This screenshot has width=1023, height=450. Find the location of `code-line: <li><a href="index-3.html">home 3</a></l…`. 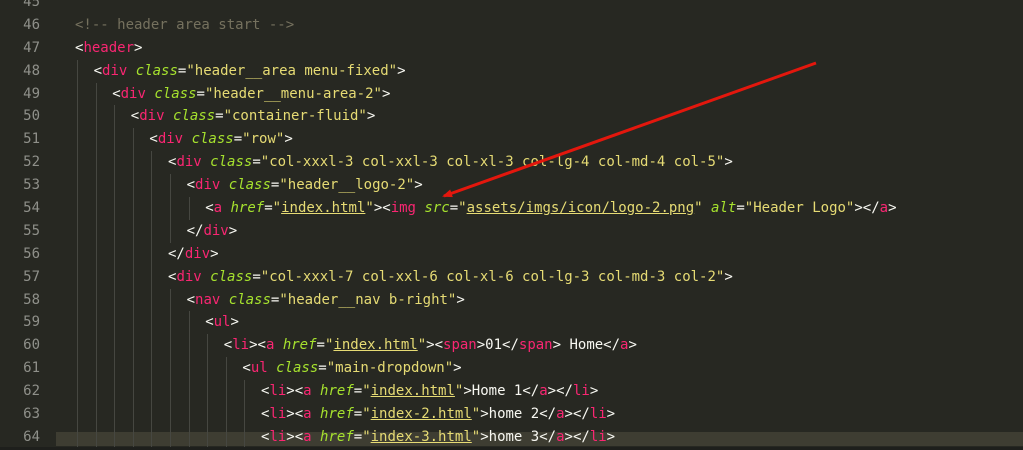

code-line: <li><a href="index-3.html">home 3</a></l… is located at coordinates (549, 437).